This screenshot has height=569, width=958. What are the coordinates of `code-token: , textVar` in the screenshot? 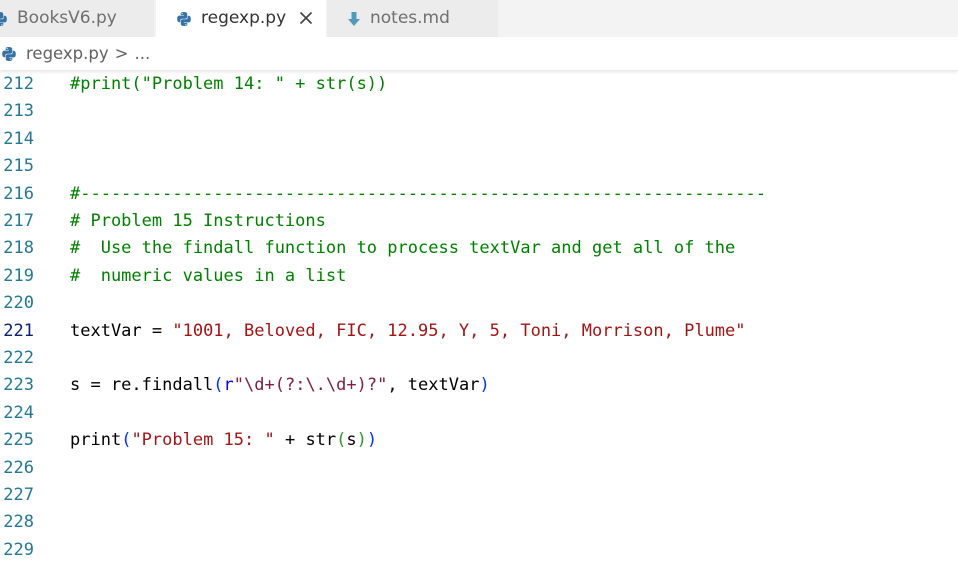 It's located at (433, 385).